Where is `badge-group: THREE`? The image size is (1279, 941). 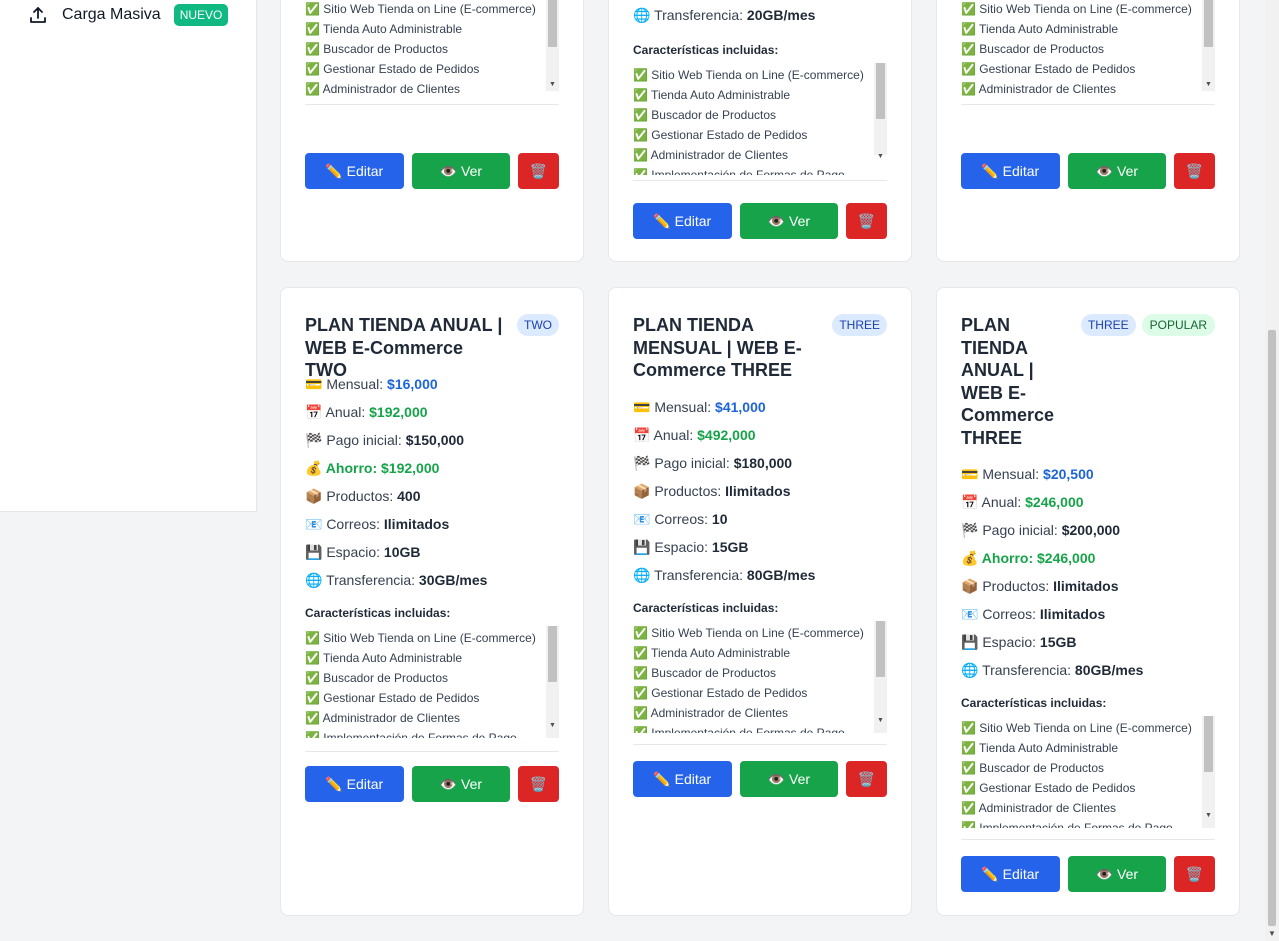 badge-group: THREE is located at coordinates (859, 325).